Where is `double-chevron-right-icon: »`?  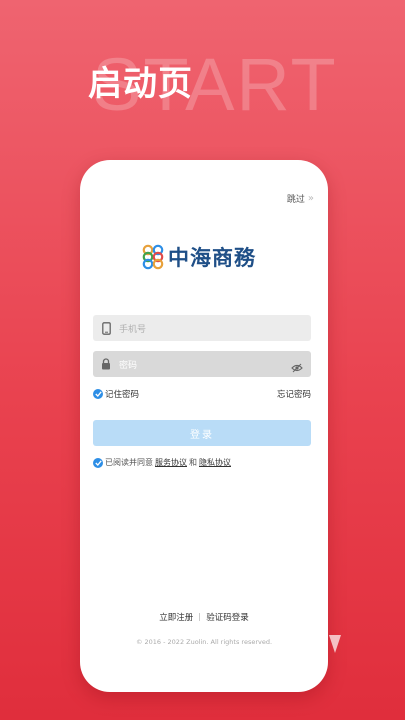 double-chevron-right-icon: » is located at coordinates (310, 198).